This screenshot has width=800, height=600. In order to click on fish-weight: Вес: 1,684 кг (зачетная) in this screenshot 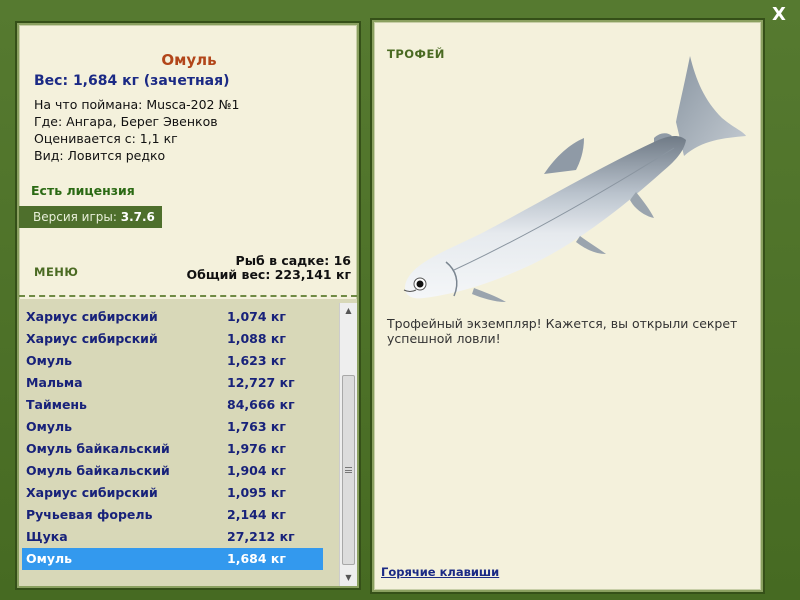, I will do `click(132, 81)`.